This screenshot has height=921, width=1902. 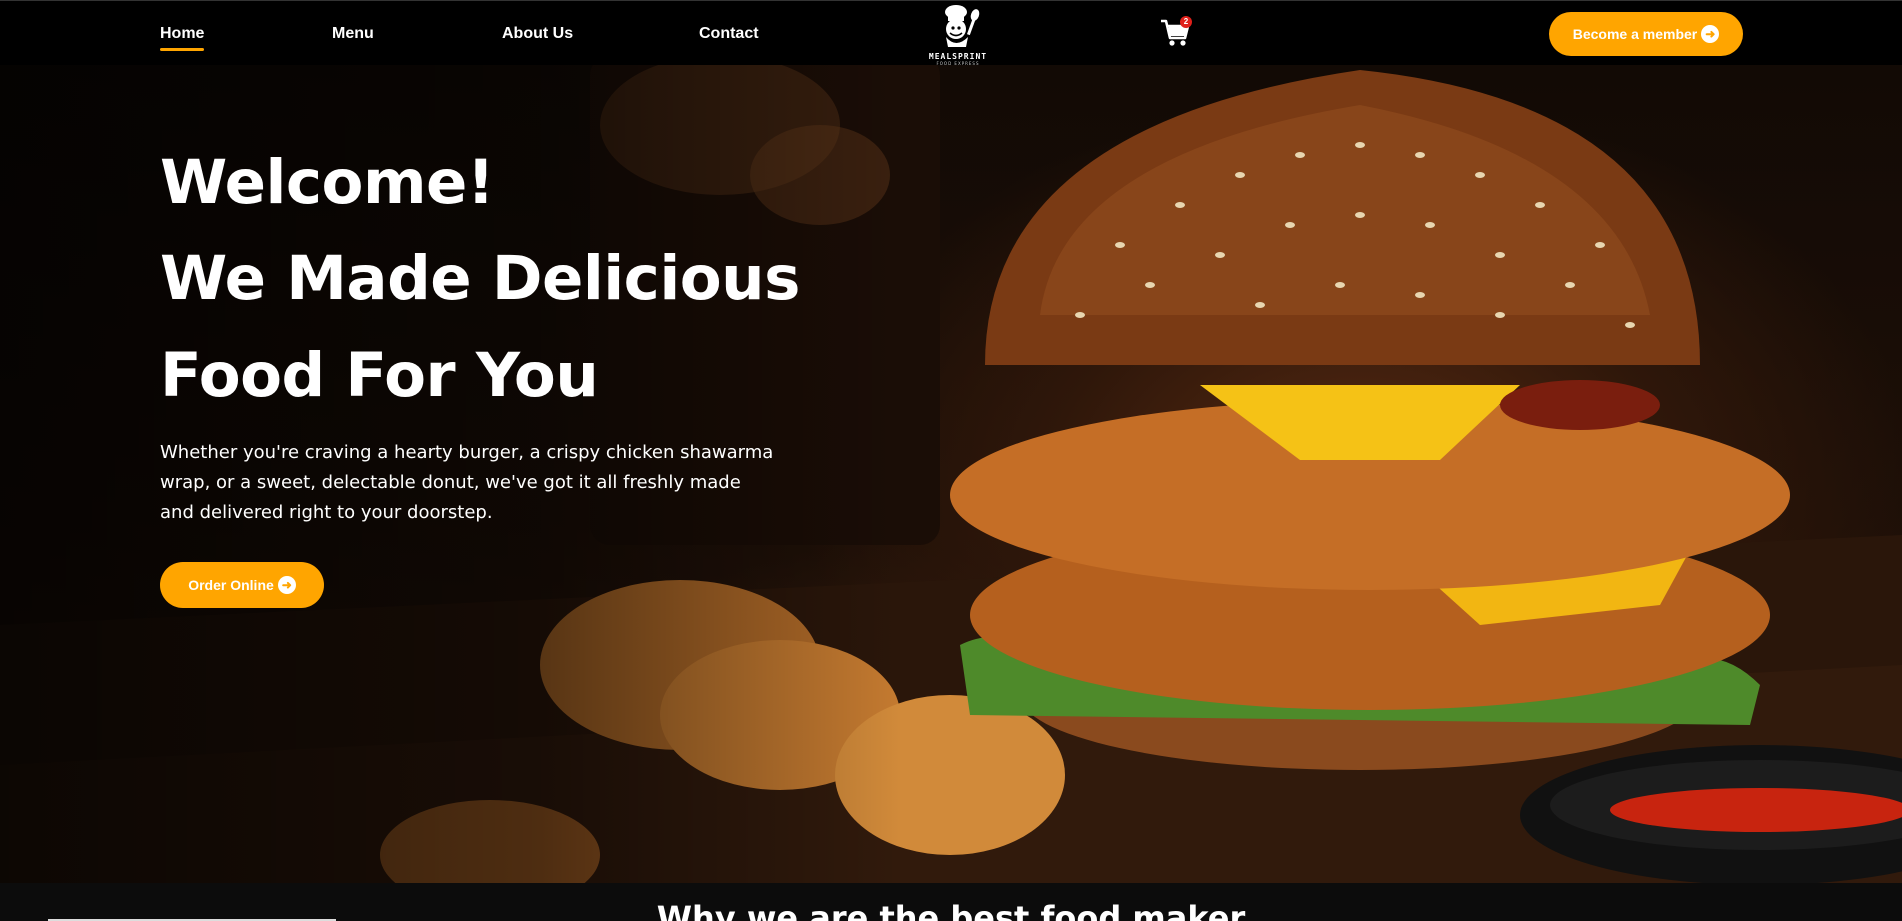 What do you see at coordinates (729, 34) in the screenshot?
I see `nav-contact-link: Contact` at bounding box center [729, 34].